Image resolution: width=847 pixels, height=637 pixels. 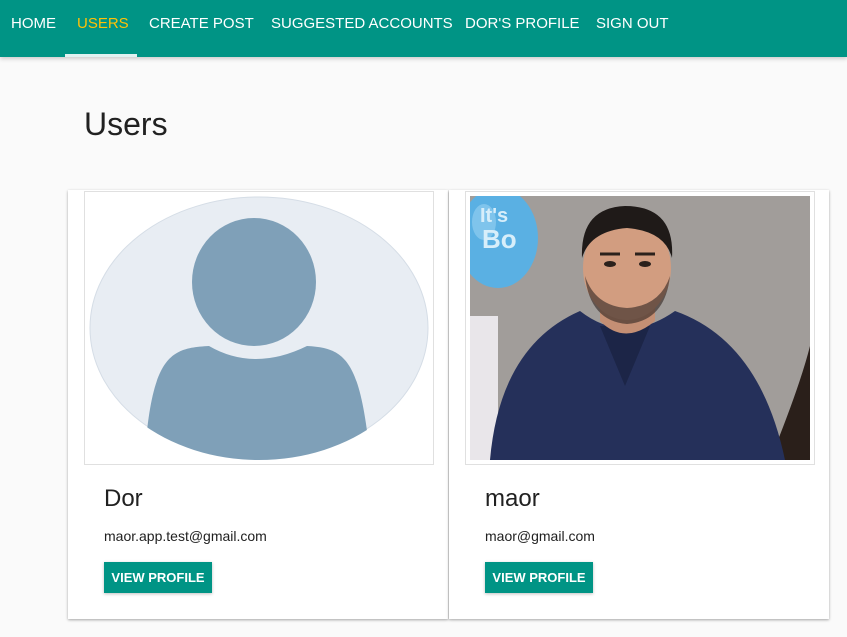 What do you see at coordinates (540, 536) in the screenshot?
I see `user-email: maor@gmail.com` at bounding box center [540, 536].